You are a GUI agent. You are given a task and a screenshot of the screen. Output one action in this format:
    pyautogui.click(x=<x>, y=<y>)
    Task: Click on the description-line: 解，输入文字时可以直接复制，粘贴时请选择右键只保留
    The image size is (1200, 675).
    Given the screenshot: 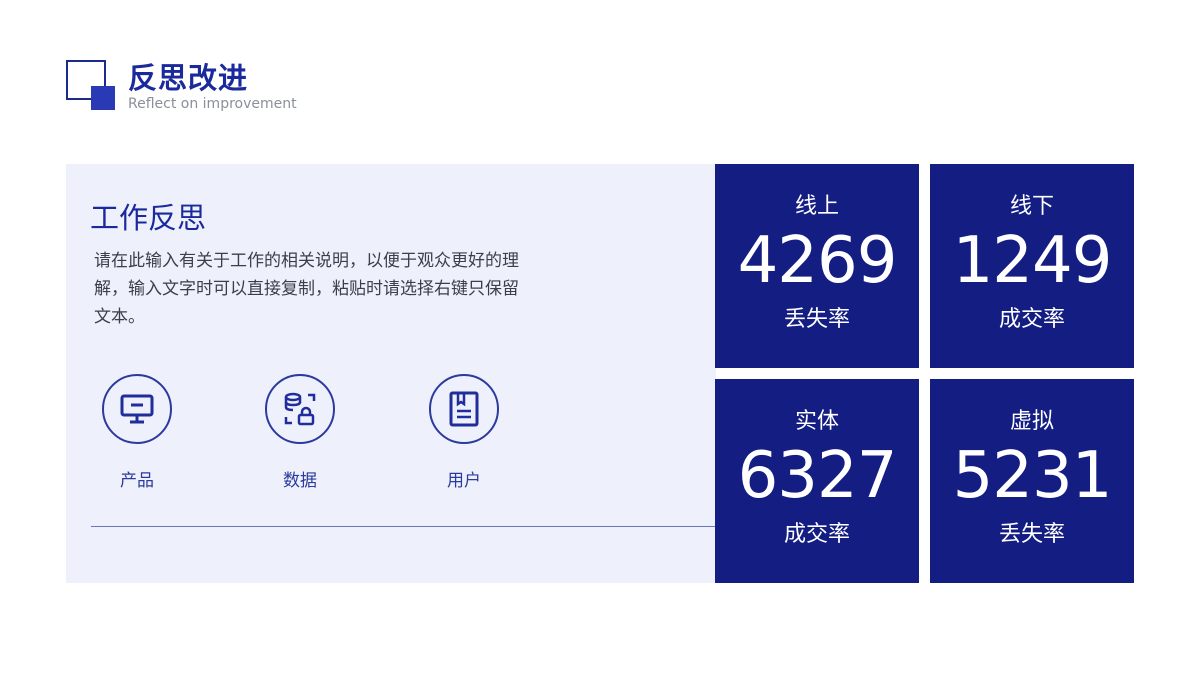 What is the action you would take?
    pyautogui.click(x=306, y=289)
    